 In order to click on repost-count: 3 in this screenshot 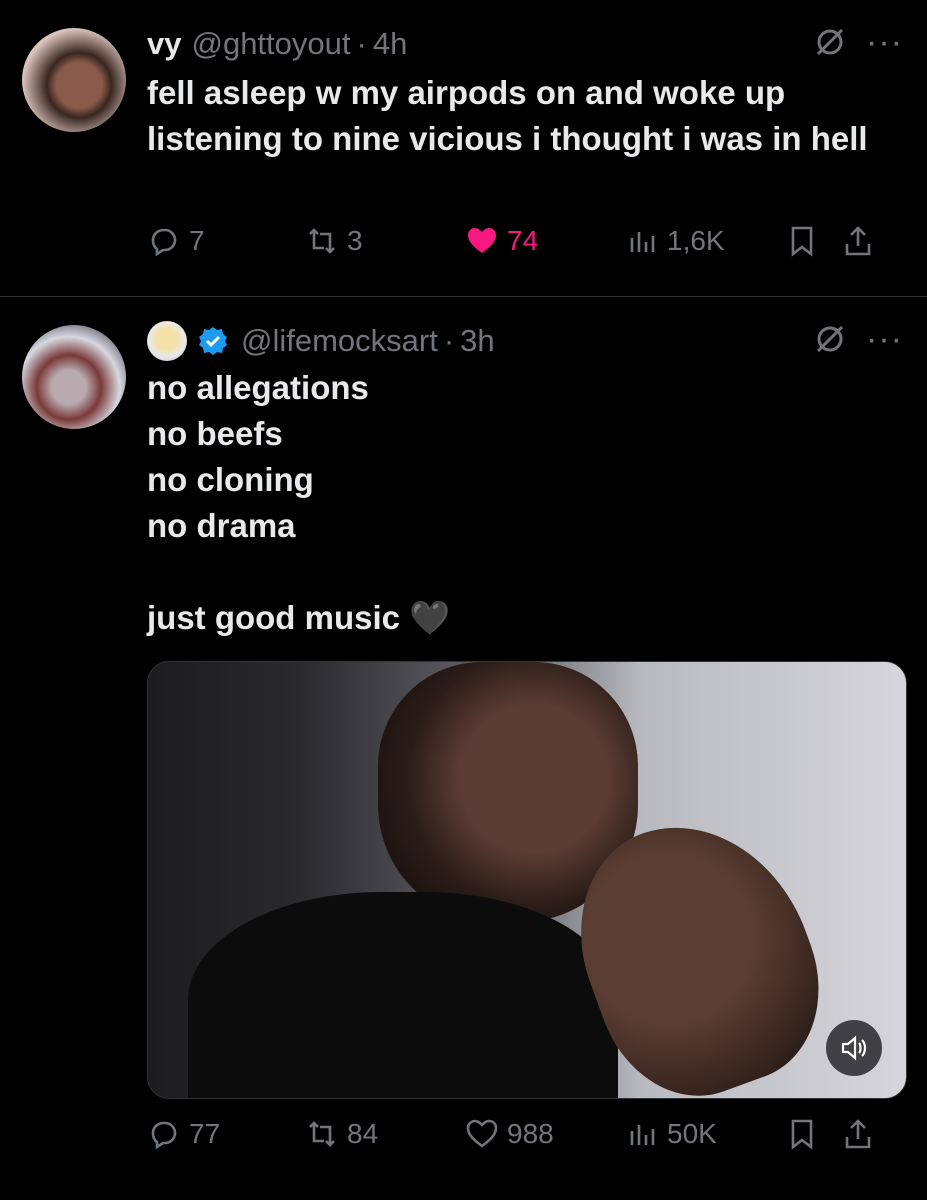, I will do `click(355, 240)`.